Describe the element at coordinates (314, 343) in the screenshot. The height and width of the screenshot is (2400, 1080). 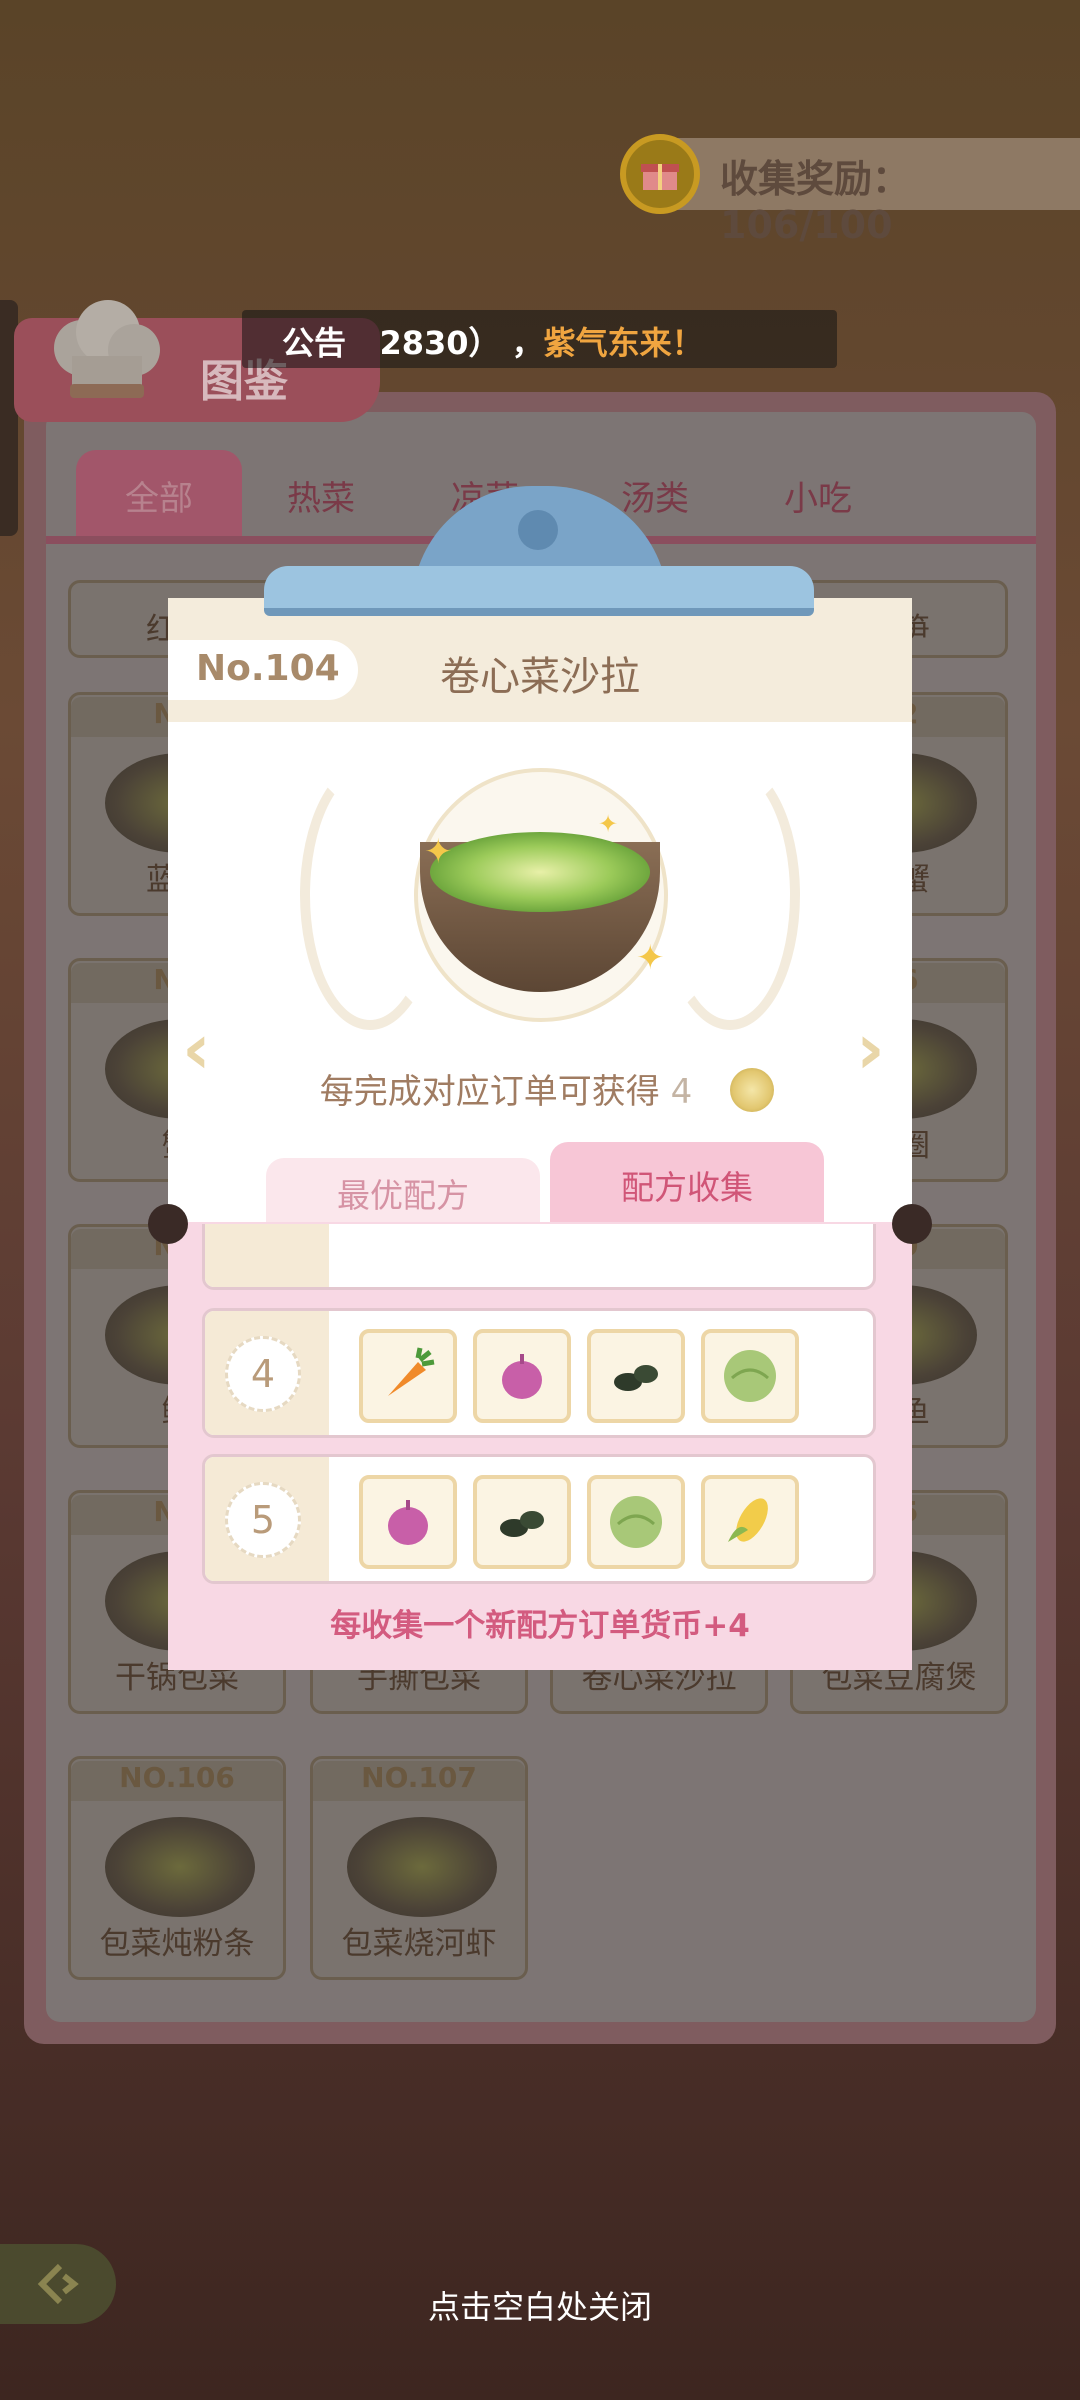
I see `announcement-prefix: 公告` at that location.